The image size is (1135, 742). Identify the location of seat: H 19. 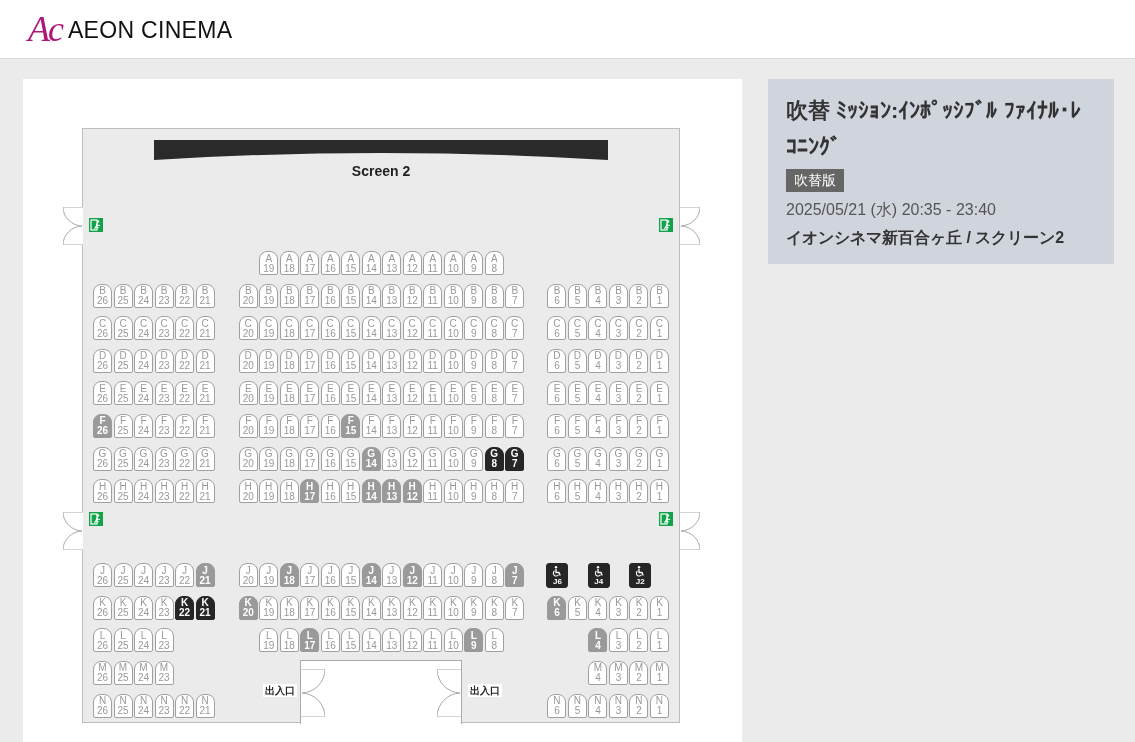
(269, 491).